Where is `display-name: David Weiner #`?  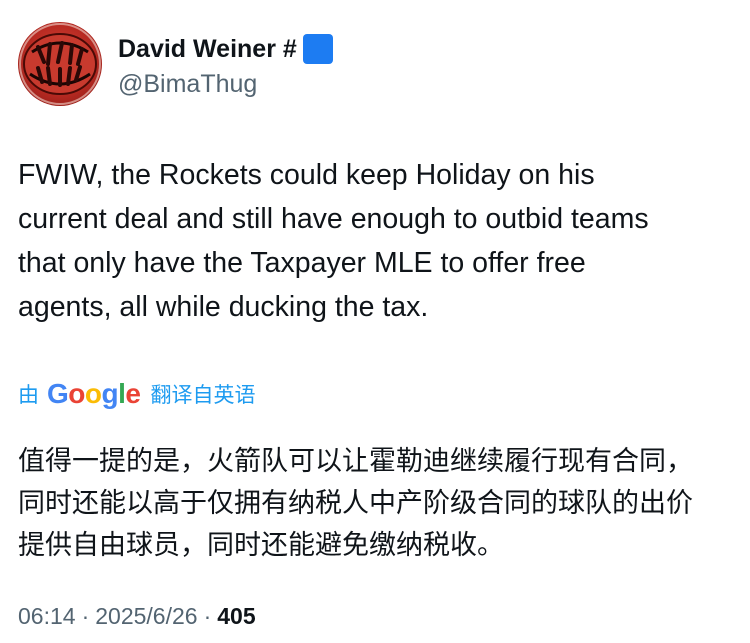
display-name: David Weiner # is located at coordinates (207, 49).